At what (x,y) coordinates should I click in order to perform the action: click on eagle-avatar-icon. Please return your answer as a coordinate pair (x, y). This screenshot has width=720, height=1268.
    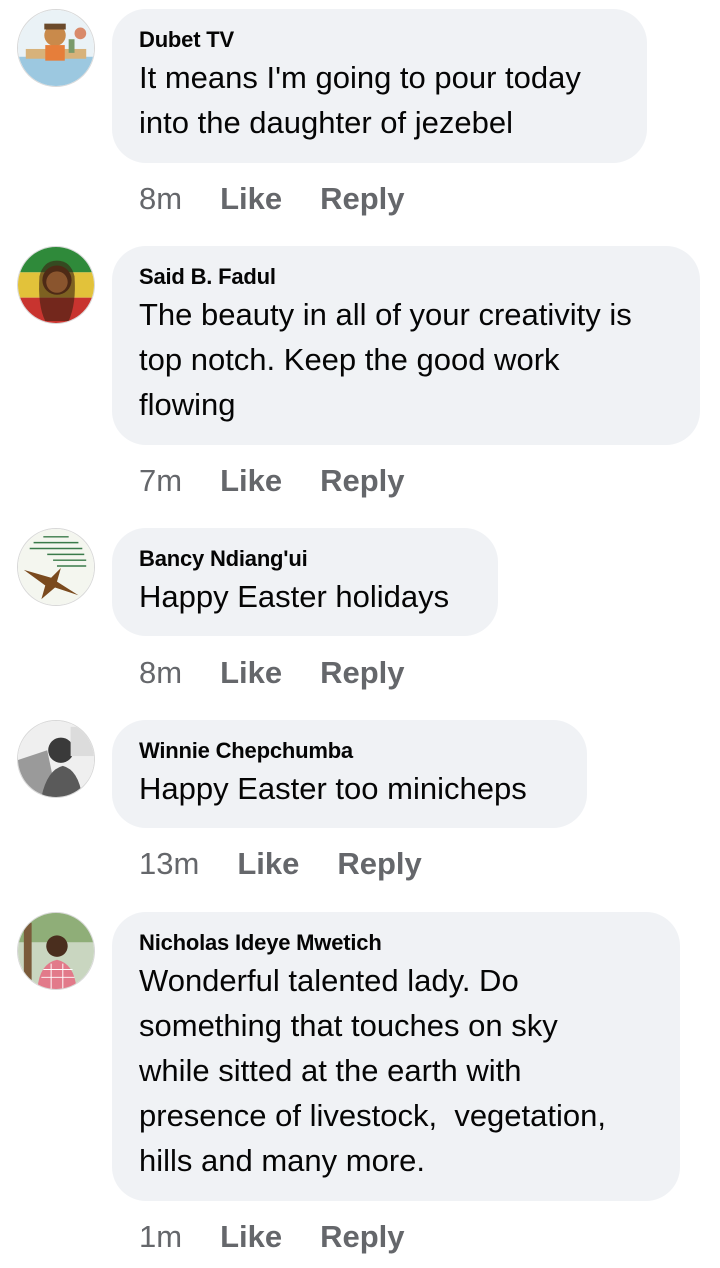
    Looking at the image, I should click on (56, 567).